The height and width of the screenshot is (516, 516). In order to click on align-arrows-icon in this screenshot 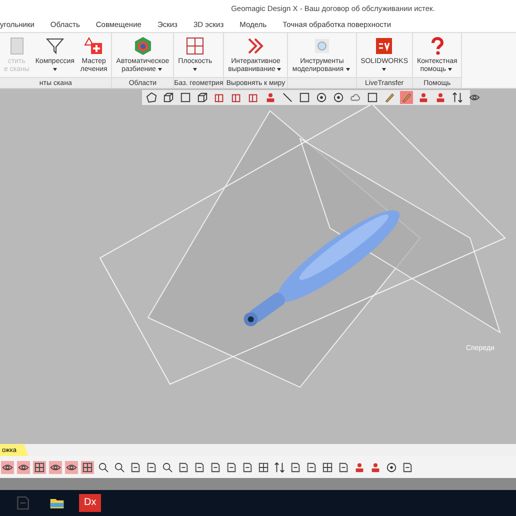, I will do `click(256, 46)`.